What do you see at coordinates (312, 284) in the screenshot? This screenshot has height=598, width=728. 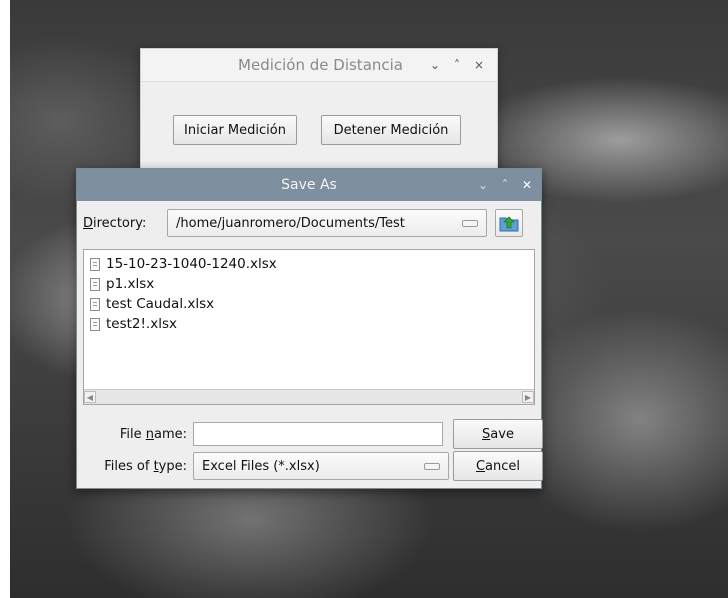 I see `file-list-item: p1.xlsx` at bounding box center [312, 284].